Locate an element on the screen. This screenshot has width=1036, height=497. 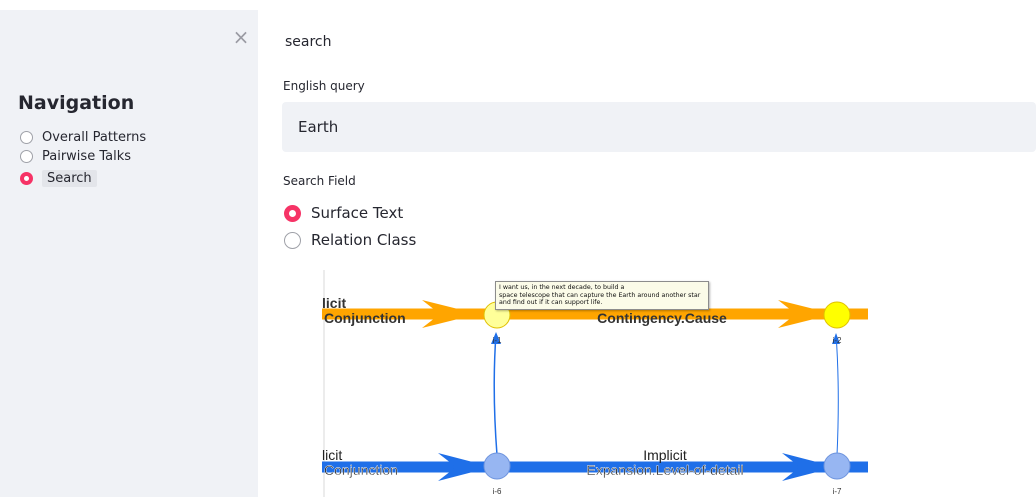
nav-option-search: Search is located at coordinates (58, 178).